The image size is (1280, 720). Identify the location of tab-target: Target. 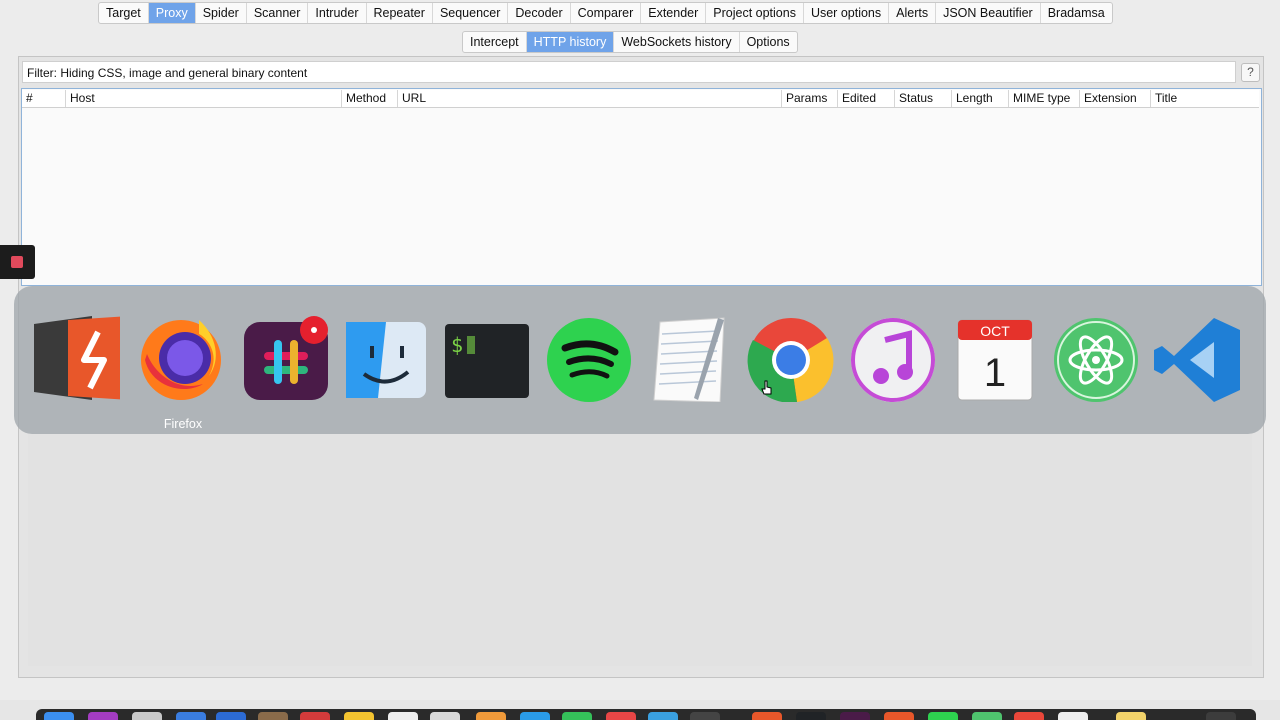
(124, 13).